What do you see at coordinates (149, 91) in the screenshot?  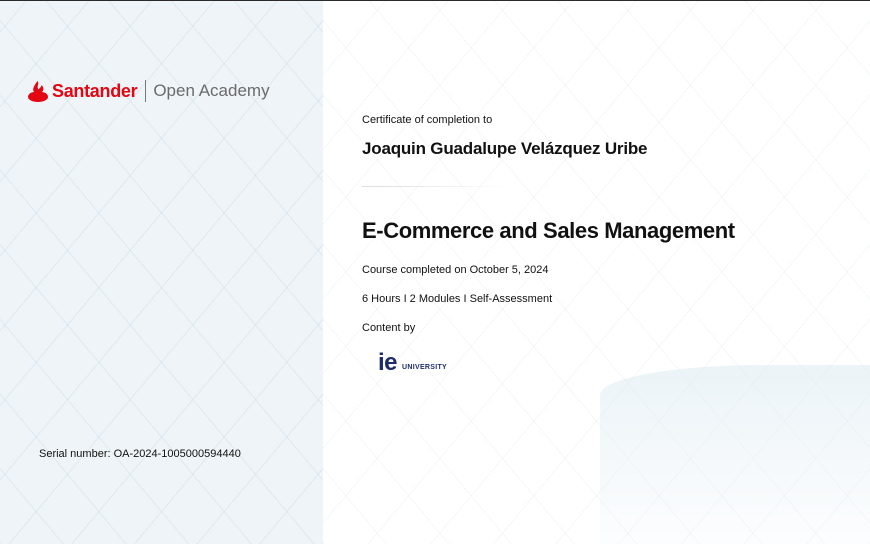 I see `santander-logo: Santander Open Academy` at bounding box center [149, 91].